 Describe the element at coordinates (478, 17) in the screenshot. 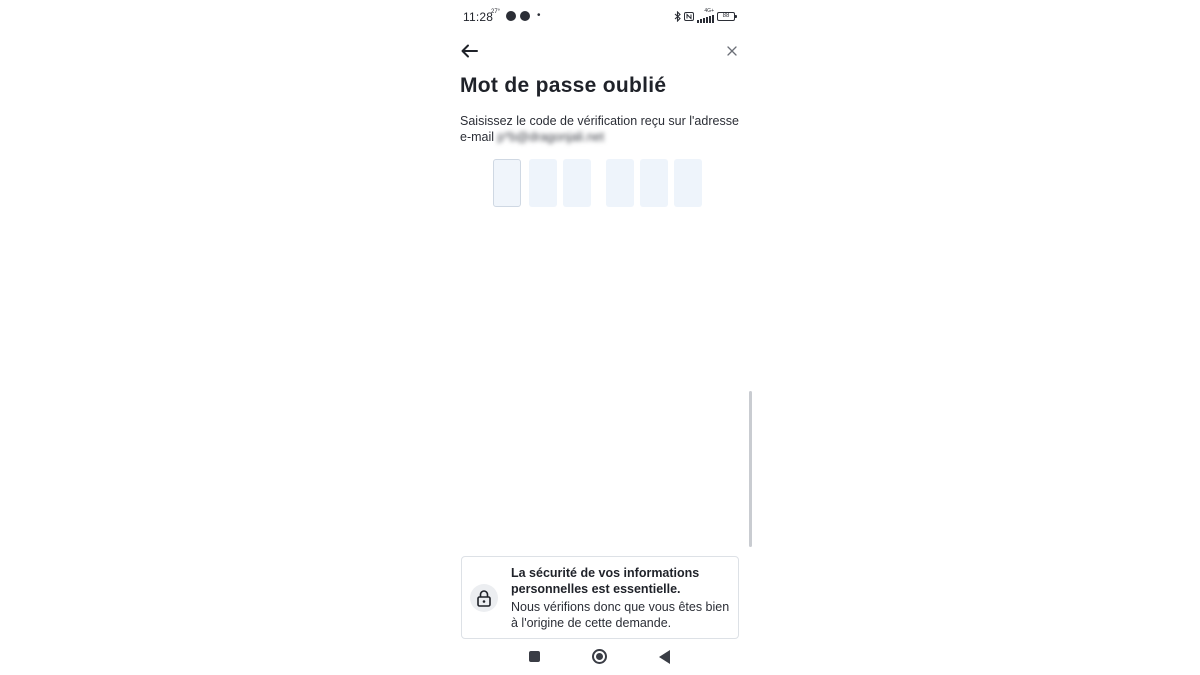

I see `status-time: 11:28` at that location.